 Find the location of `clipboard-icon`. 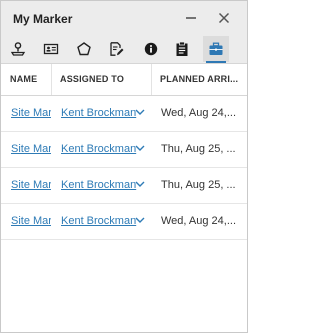

clipboard-icon is located at coordinates (182, 48).